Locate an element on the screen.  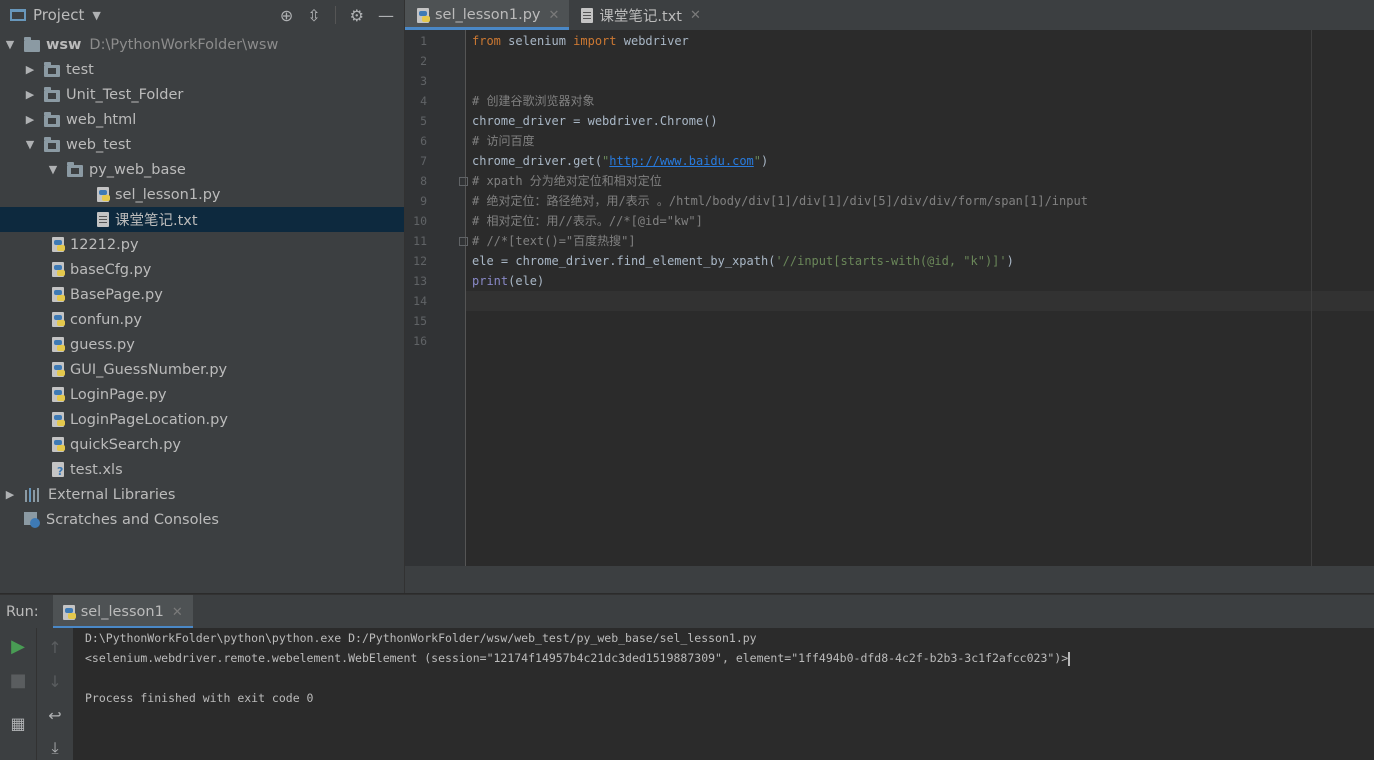
tree-item-unit-test-folder: ▶ Unit_Test_Folder is located at coordinates (202, 94).